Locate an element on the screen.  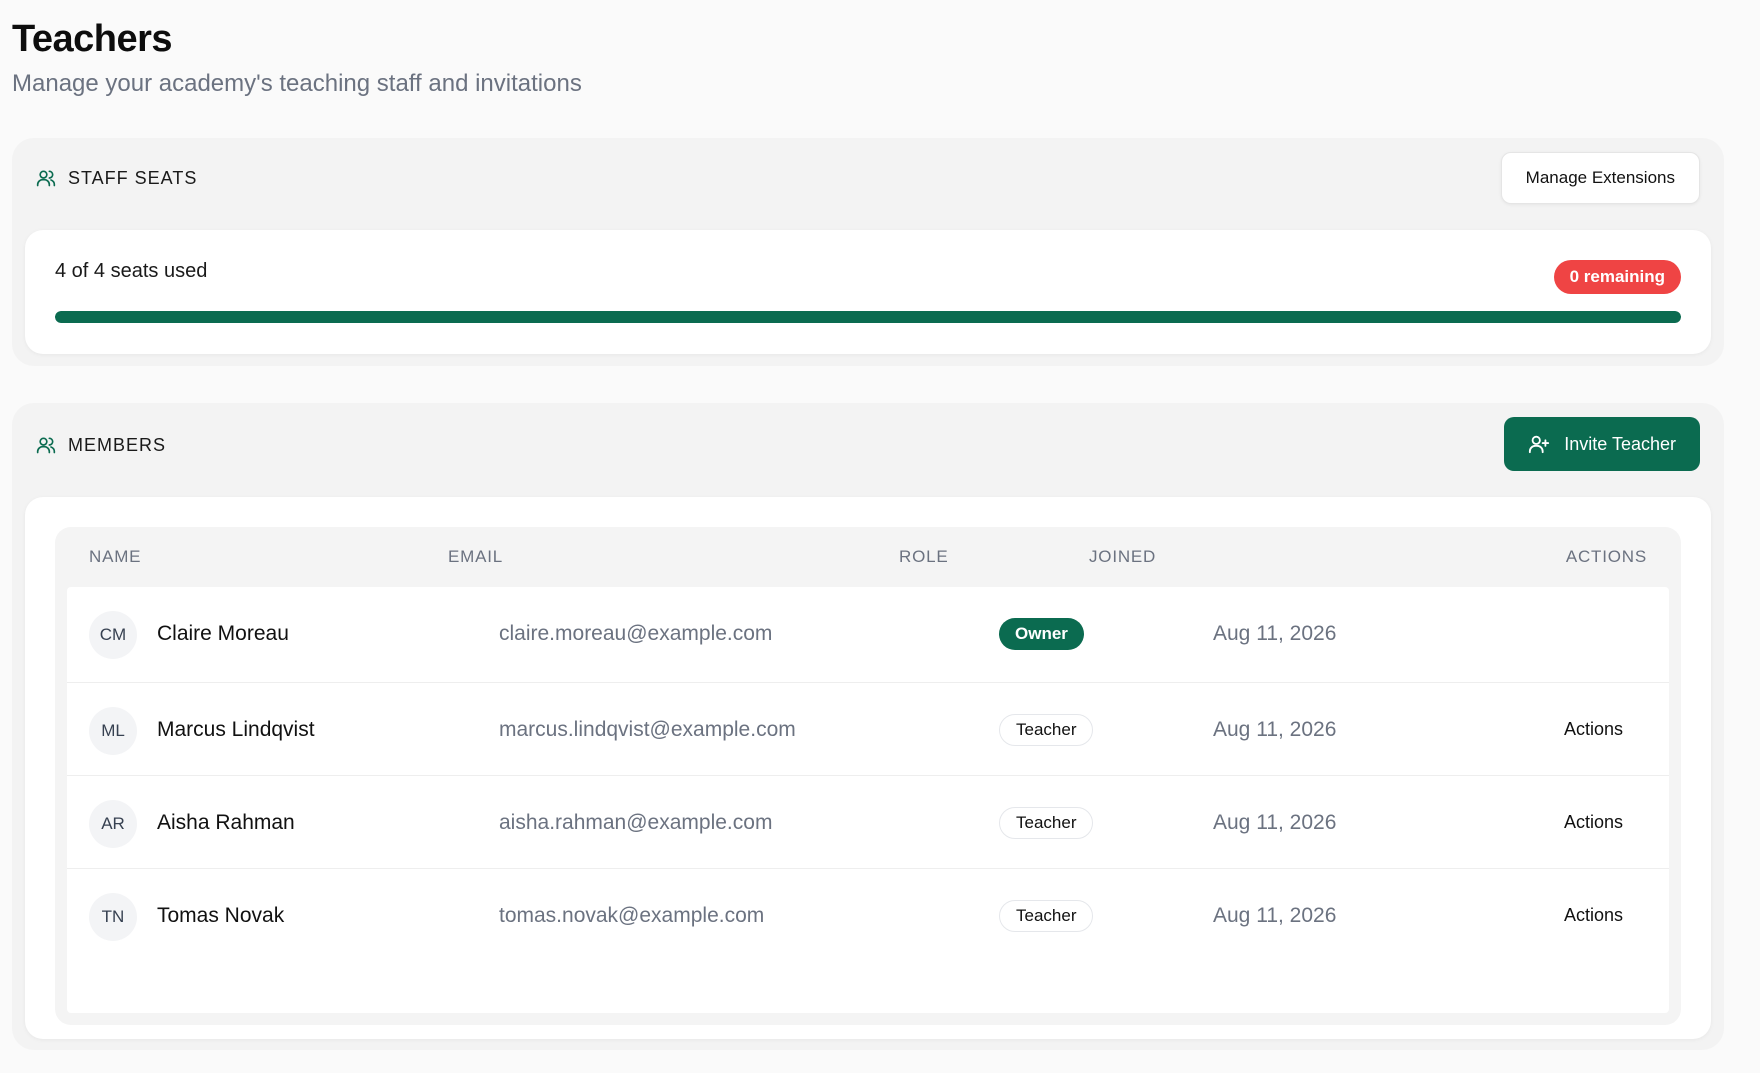
avatar: TN is located at coordinates (113, 917).